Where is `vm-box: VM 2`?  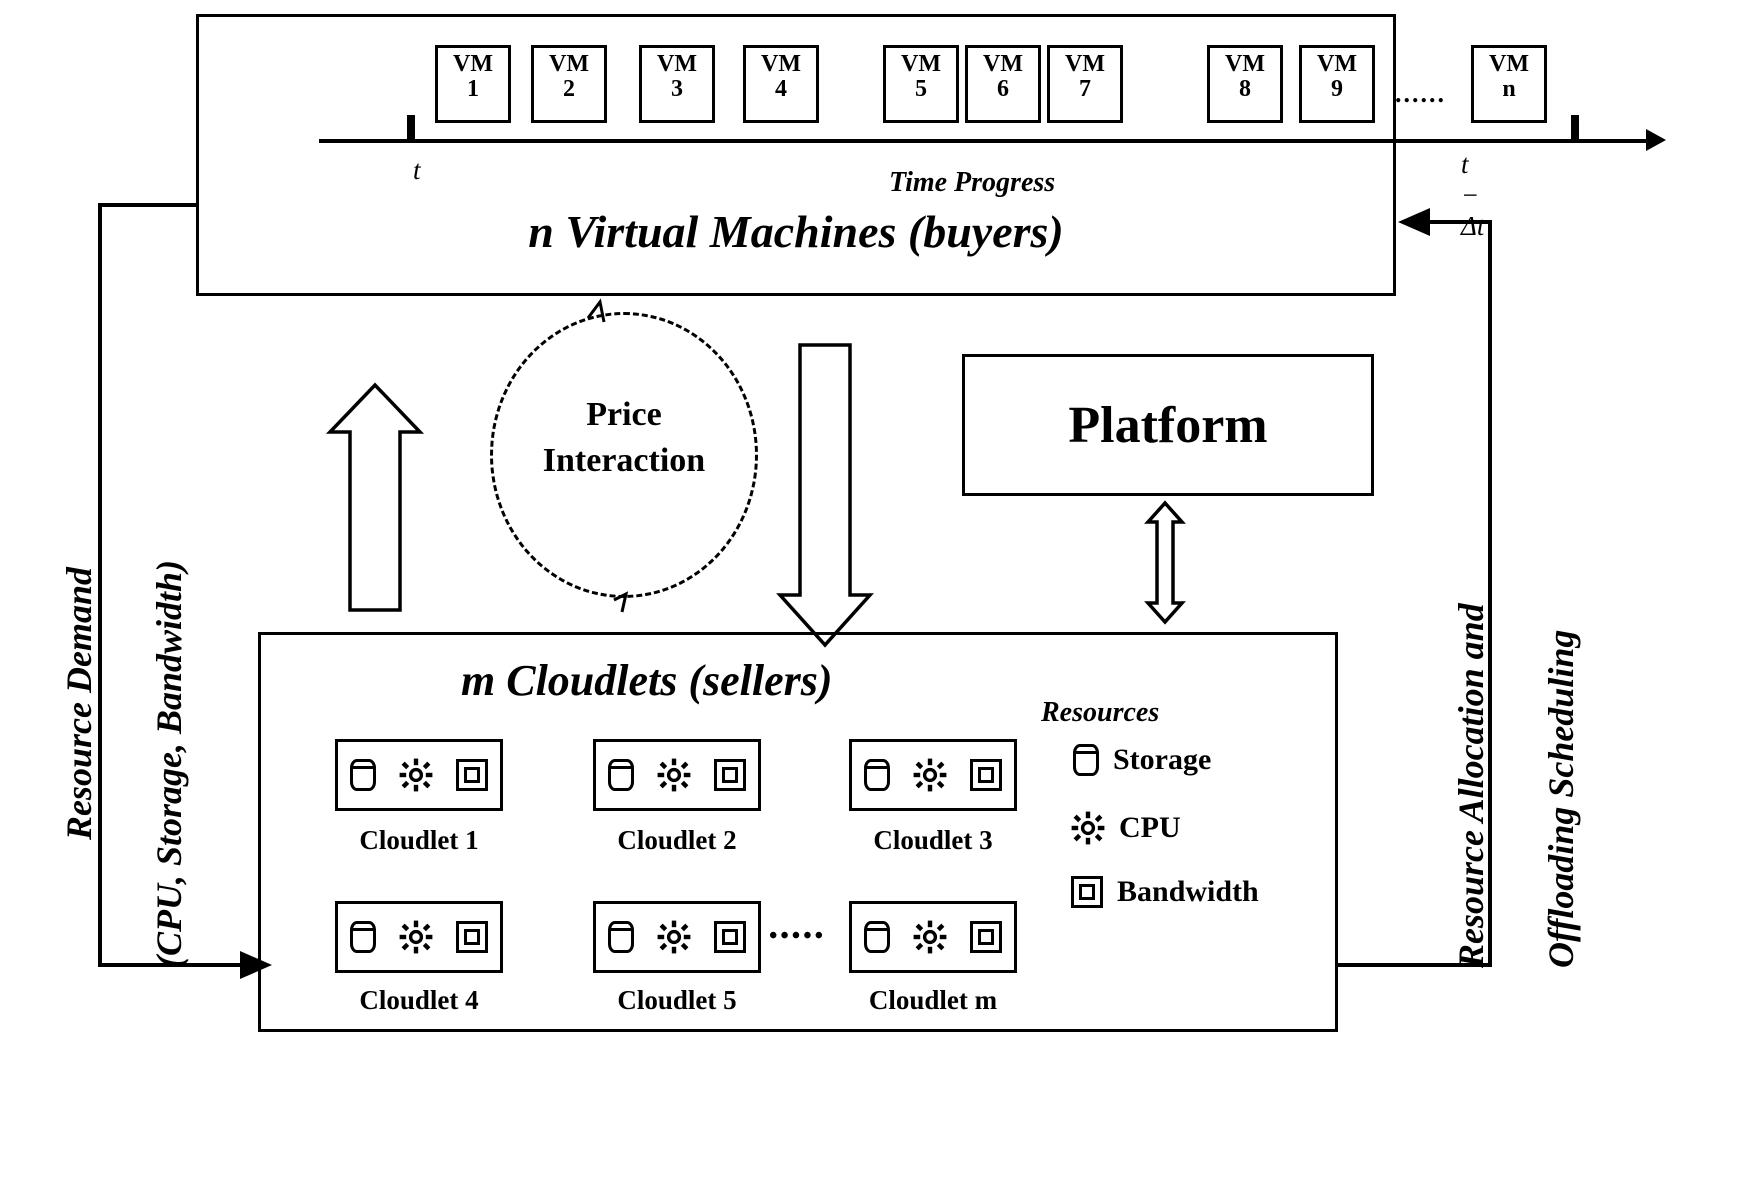
vm-box: VM 2 is located at coordinates (569, 84).